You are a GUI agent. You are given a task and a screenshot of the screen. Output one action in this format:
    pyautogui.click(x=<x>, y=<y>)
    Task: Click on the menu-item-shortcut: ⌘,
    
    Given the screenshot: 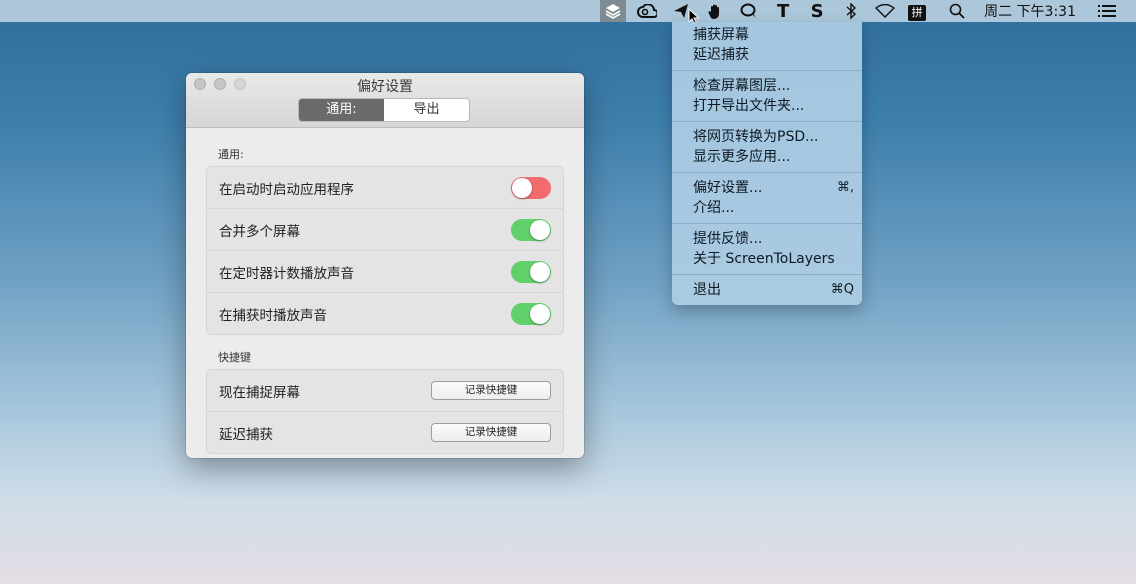 What is the action you would take?
    pyautogui.click(x=845, y=187)
    